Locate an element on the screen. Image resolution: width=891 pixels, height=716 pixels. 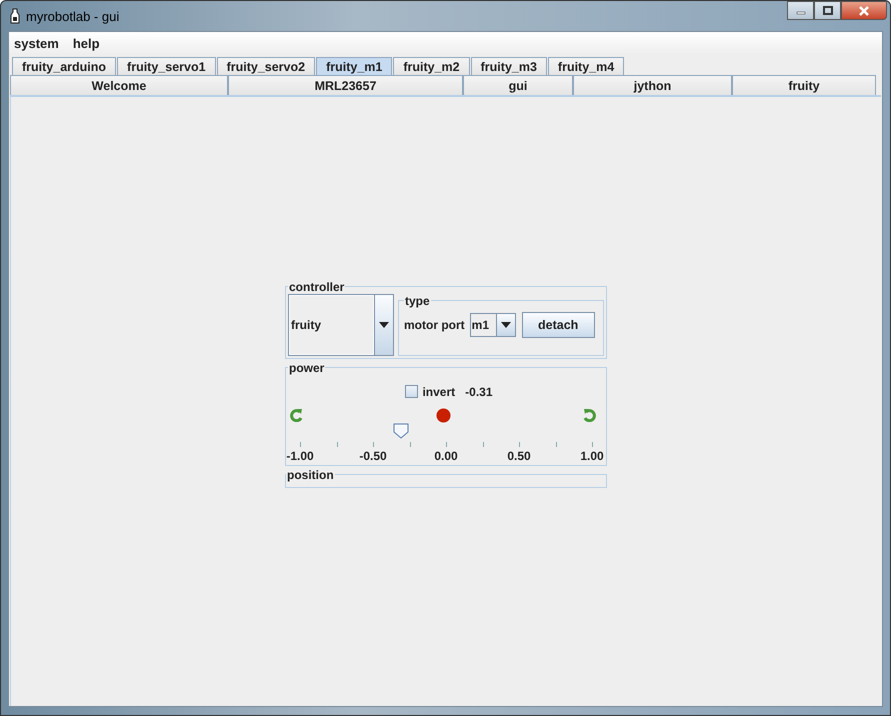
tick-label: -0.50 is located at coordinates (373, 455).